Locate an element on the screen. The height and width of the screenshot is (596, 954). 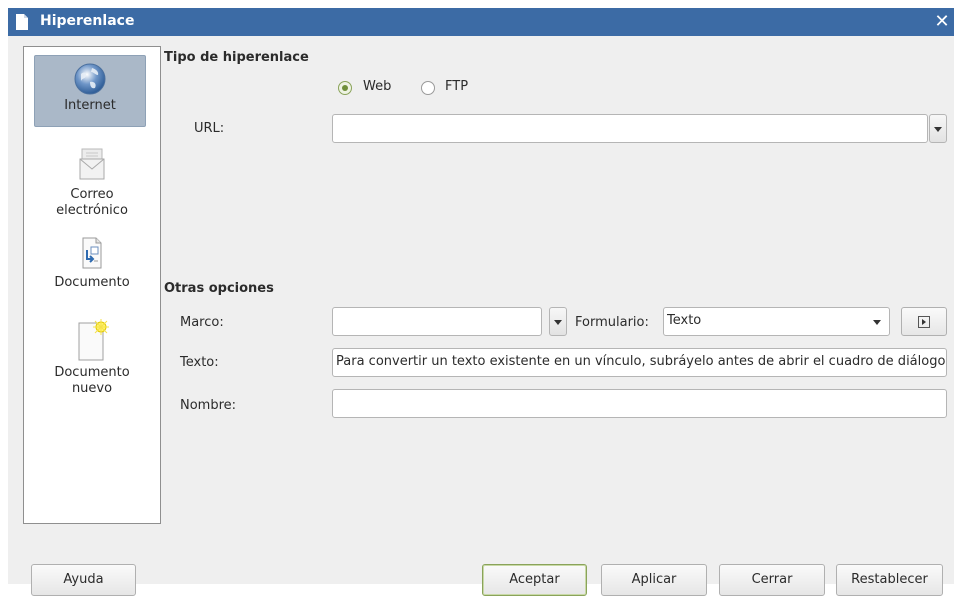
sidebar-item-label: Internet is located at coordinates (90, 105).